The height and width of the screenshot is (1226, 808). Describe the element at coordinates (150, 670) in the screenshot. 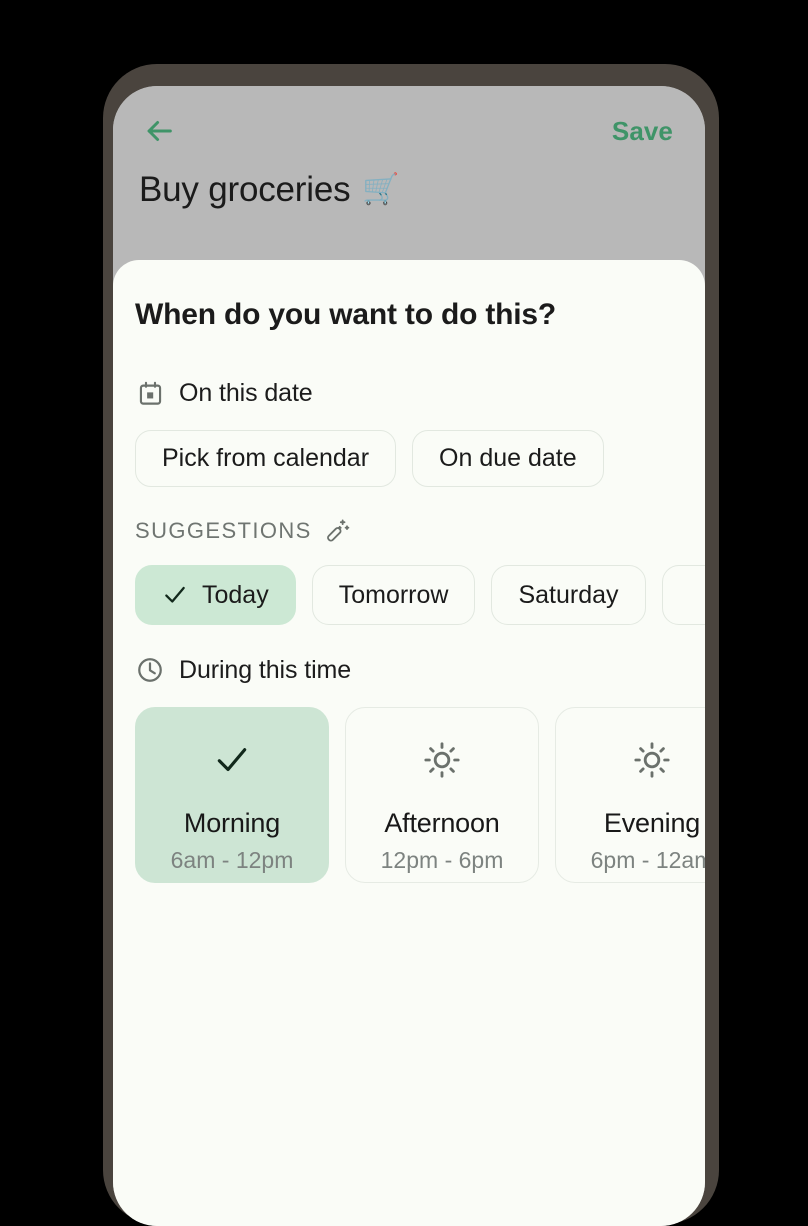

I see `clock-icon` at that location.